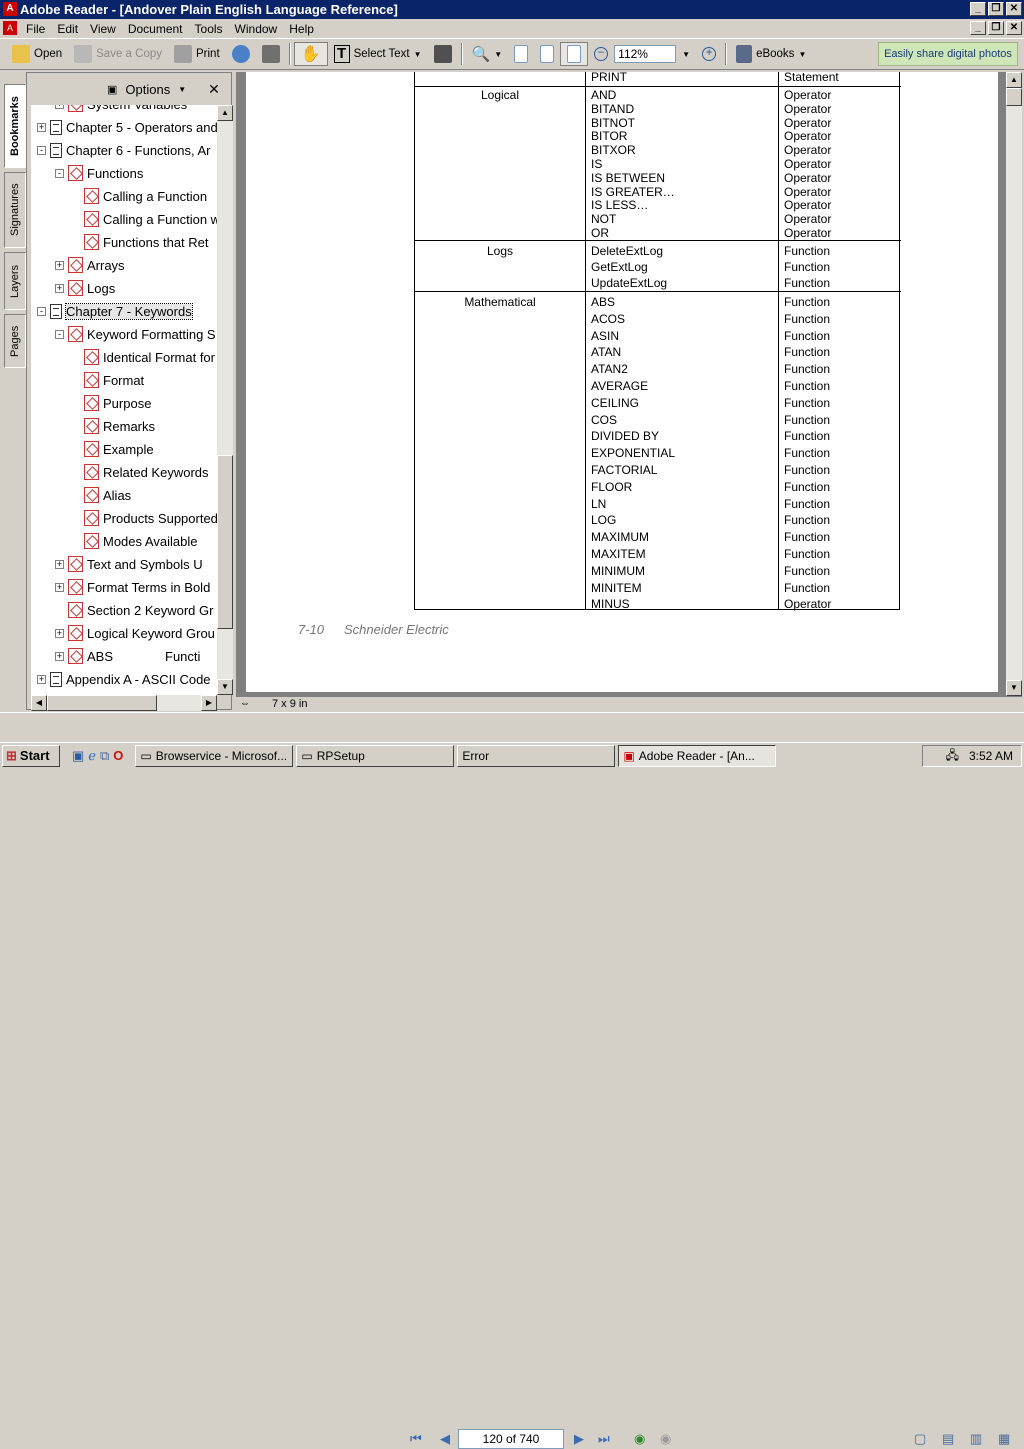 The image size is (1024, 1449). What do you see at coordinates (144, 219) in the screenshot?
I see `bookmark-item: Calling a Function w` at bounding box center [144, 219].